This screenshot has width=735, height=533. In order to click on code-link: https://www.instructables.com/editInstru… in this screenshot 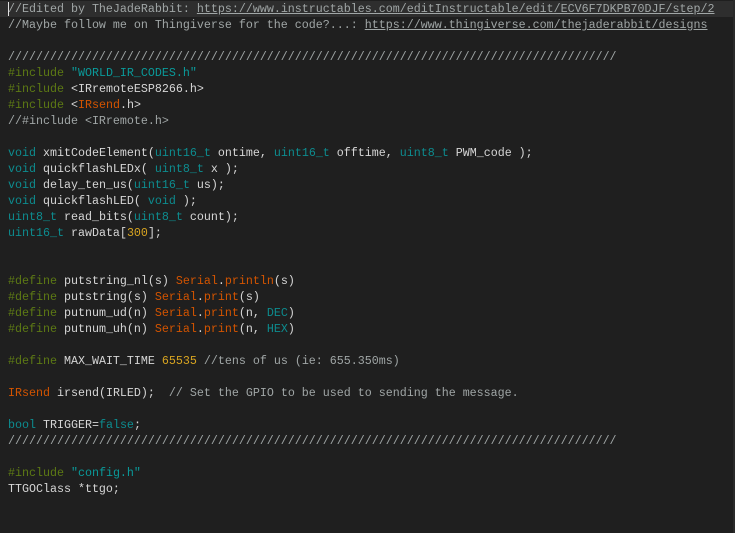, I will do `click(456, 9)`.